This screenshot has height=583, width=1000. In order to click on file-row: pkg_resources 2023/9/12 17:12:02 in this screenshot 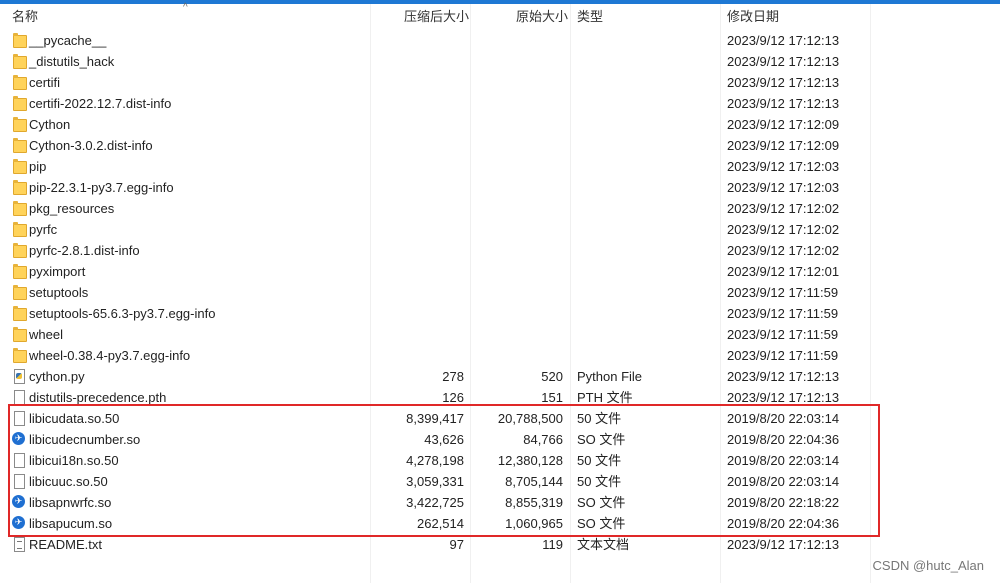, I will do `click(500, 208)`.